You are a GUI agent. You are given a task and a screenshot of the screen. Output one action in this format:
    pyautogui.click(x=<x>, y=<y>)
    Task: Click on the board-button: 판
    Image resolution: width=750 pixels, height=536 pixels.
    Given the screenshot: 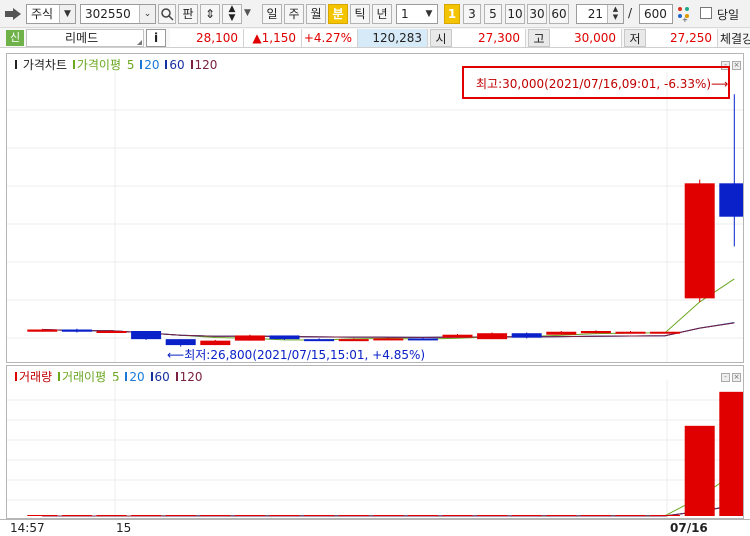 What is the action you would take?
    pyautogui.click(x=188, y=14)
    